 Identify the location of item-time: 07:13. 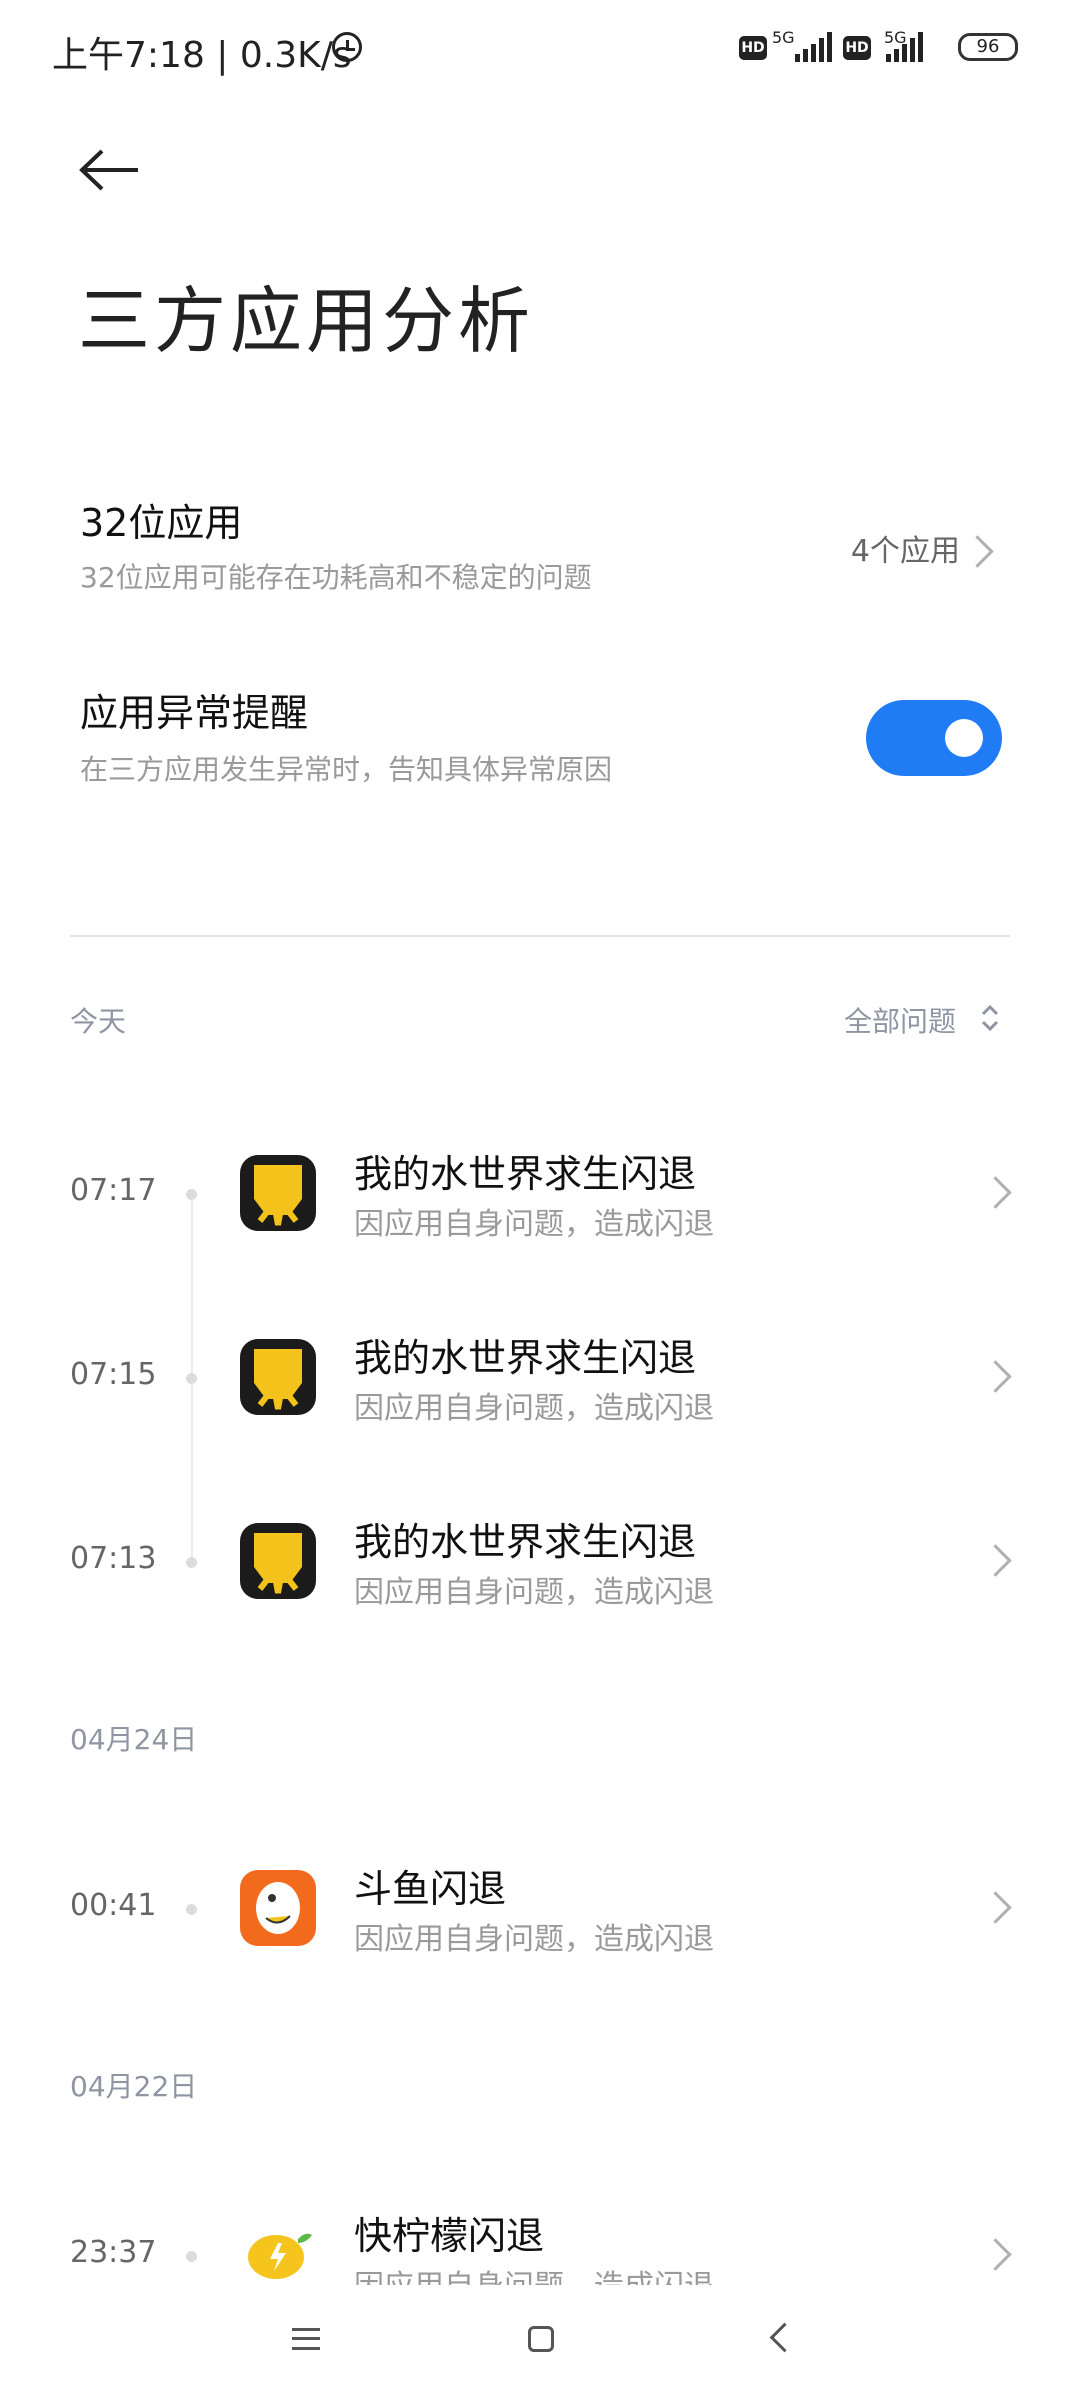
(113, 1558).